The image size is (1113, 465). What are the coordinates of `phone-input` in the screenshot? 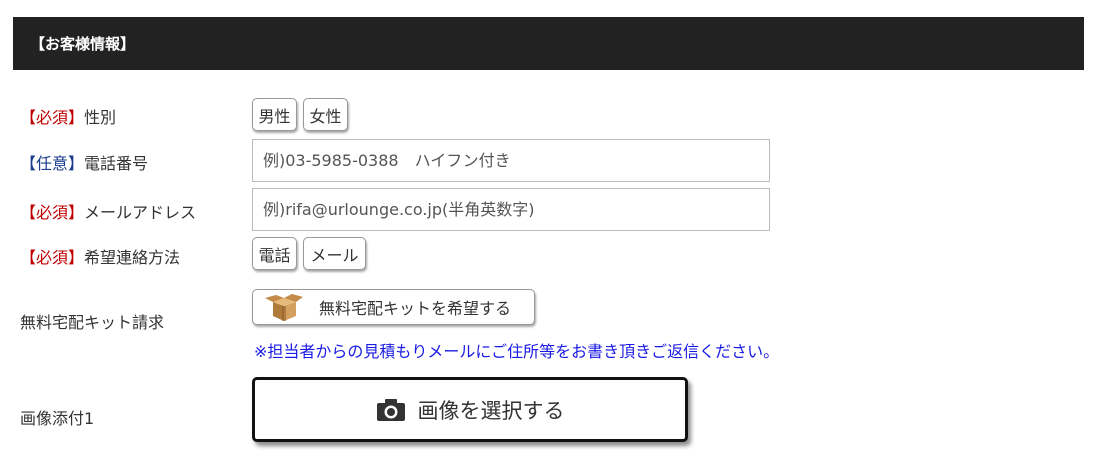 It's located at (511, 160).